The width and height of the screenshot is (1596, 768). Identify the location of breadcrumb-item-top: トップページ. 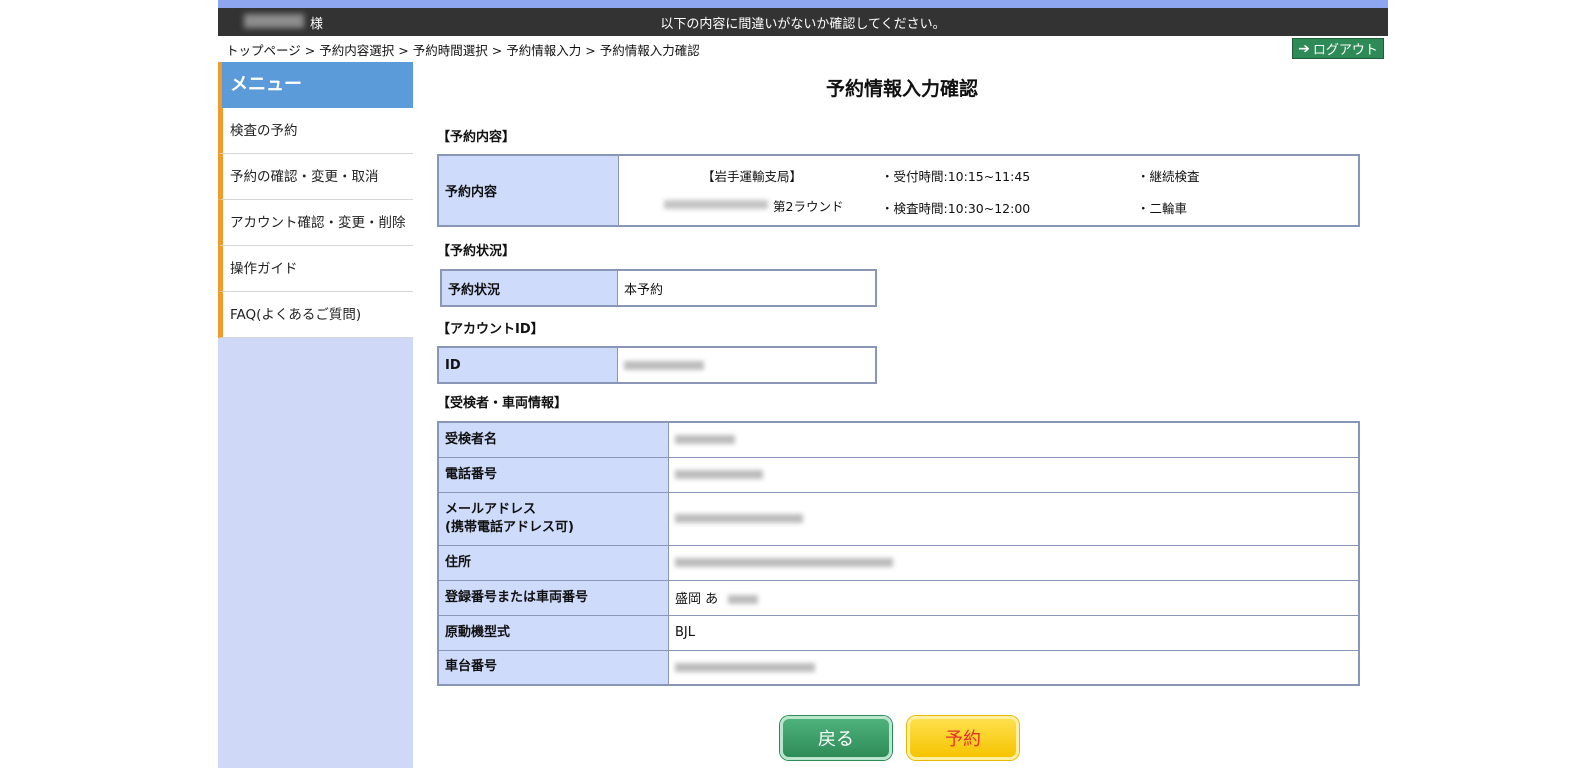
(263, 50).